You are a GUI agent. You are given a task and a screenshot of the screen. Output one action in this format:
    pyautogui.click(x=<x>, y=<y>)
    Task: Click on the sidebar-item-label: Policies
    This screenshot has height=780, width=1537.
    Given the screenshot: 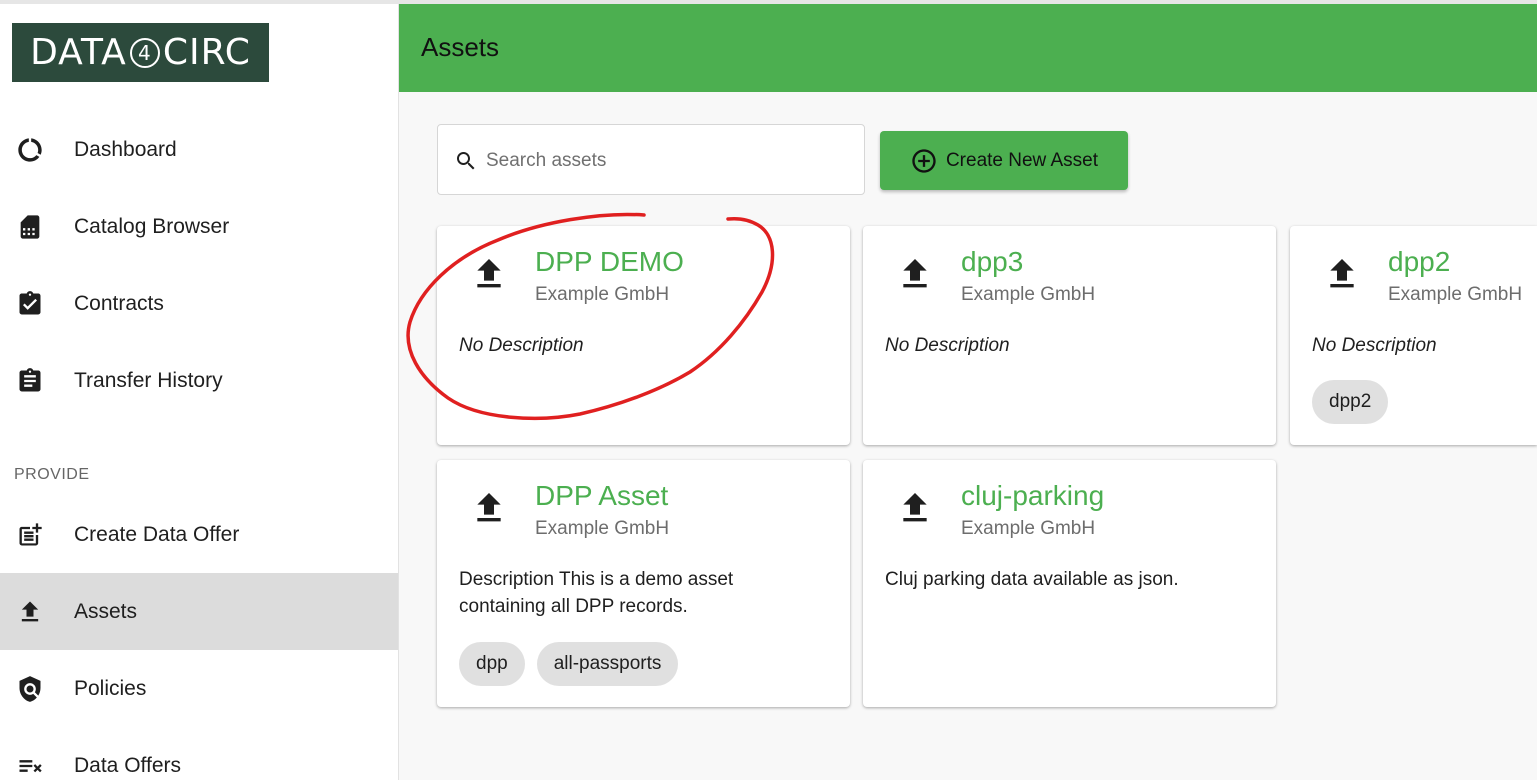 What is the action you would take?
    pyautogui.click(x=110, y=688)
    